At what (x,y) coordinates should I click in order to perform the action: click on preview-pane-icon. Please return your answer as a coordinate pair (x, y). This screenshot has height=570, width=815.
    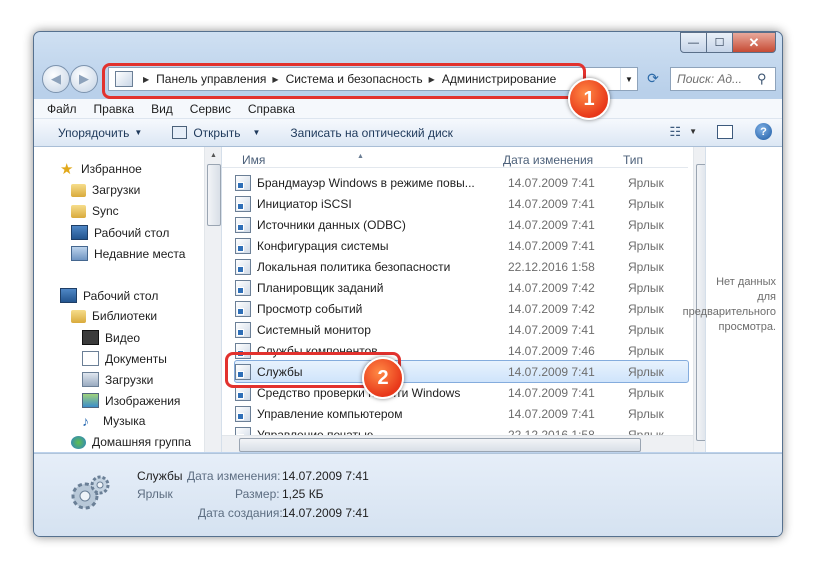
    Looking at the image, I should click on (725, 131).